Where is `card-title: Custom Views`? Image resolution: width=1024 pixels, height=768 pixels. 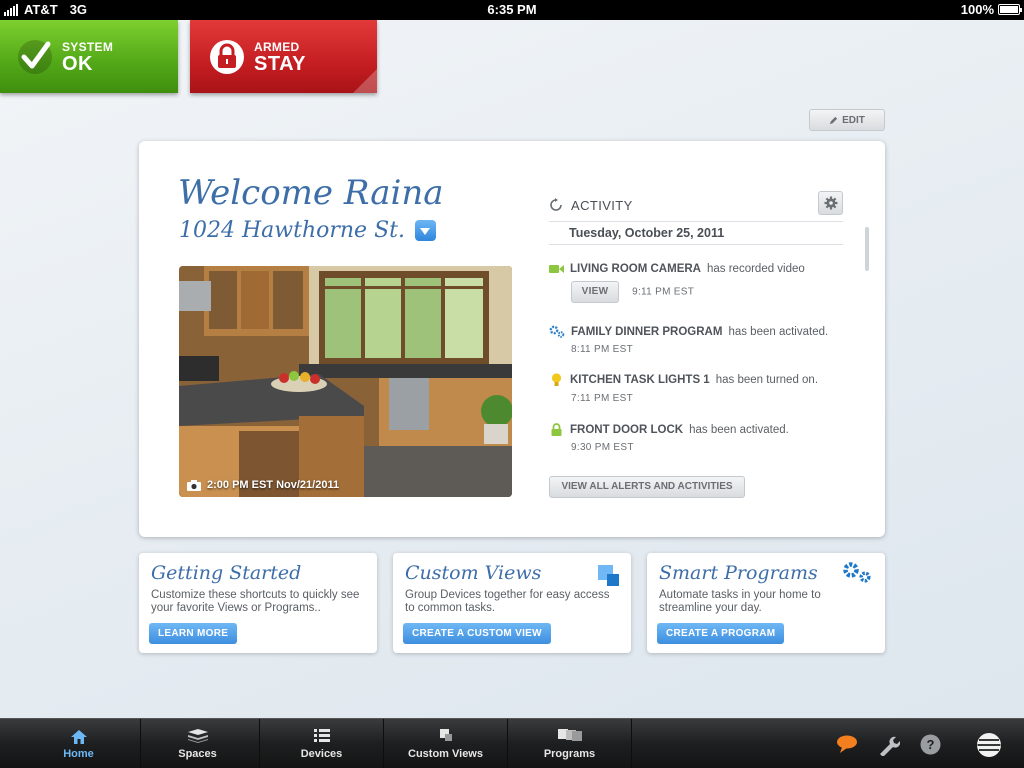
card-title: Custom Views is located at coordinates (473, 573).